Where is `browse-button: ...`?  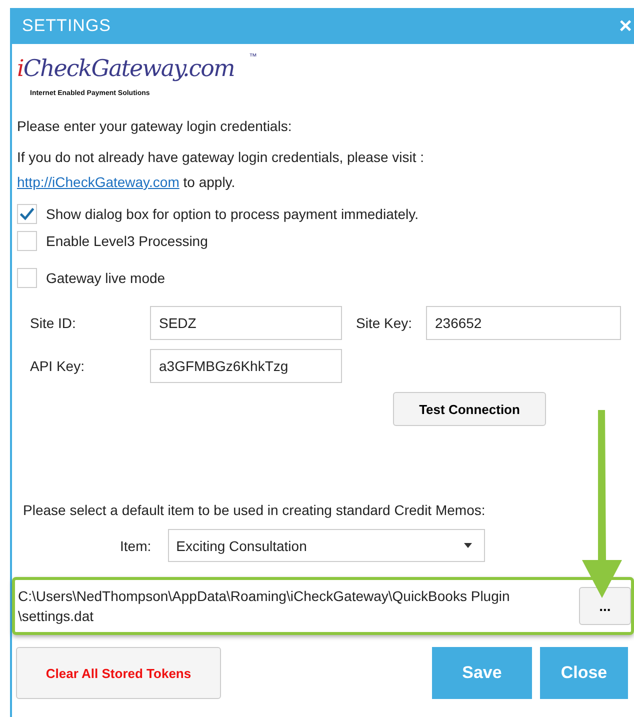
browse-button: ... is located at coordinates (605, 606).